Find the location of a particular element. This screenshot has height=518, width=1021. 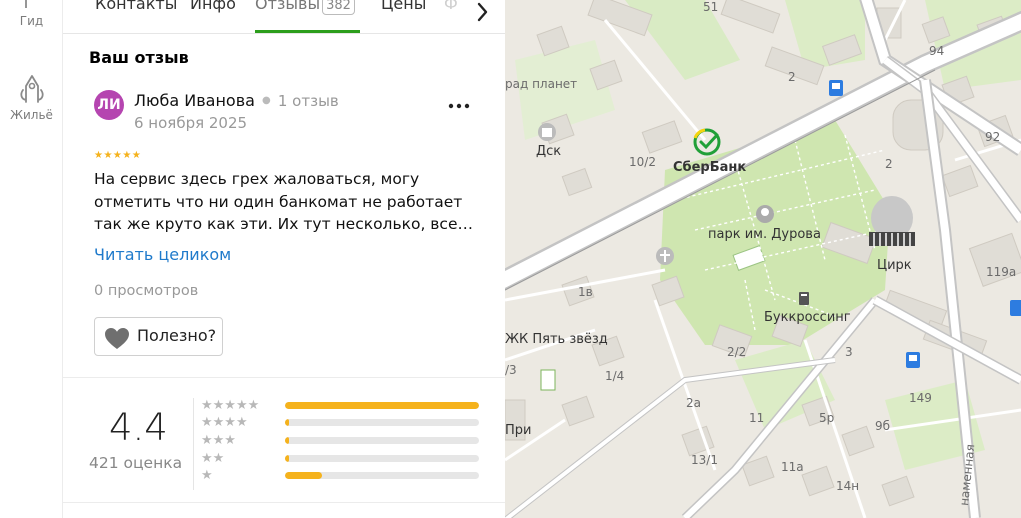

map-house-number: 13/1 is located at coordinates (704, 460).